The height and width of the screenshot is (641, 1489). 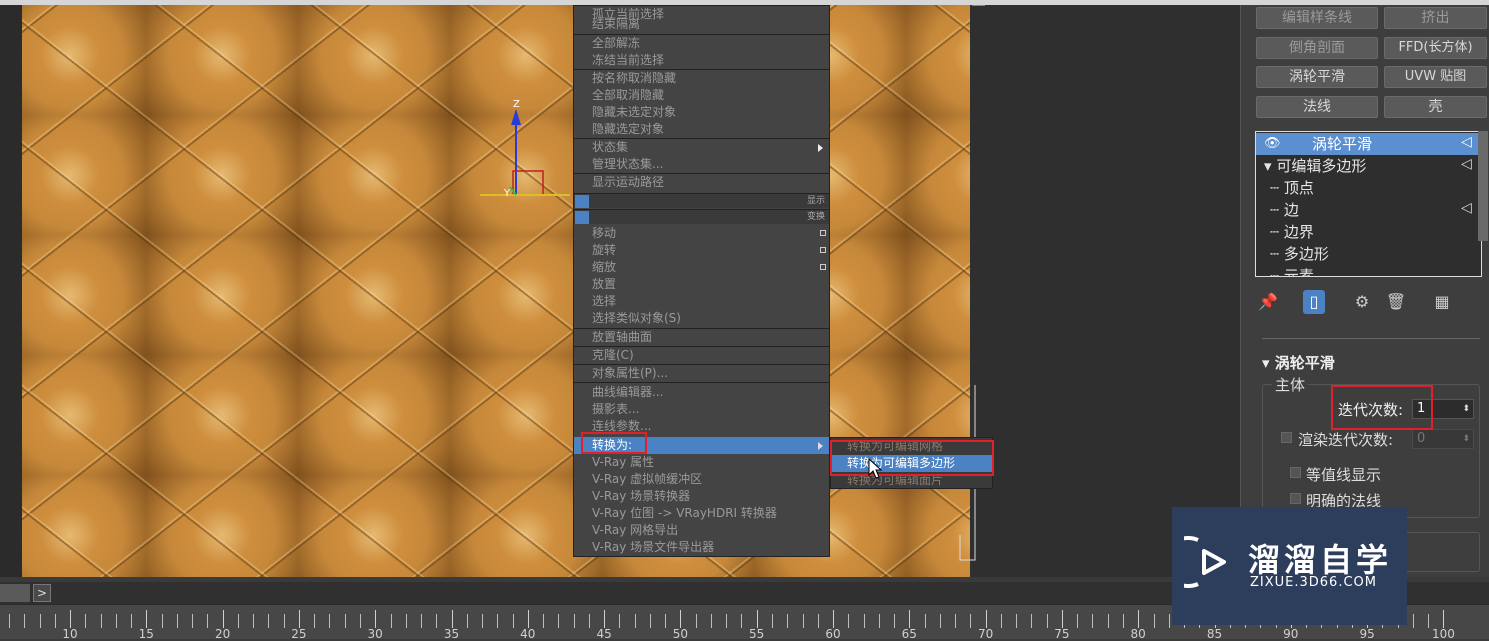 I want to click on modifier-button-turbosmooth: 涡轮平滑, so click(x=1317, y=77).